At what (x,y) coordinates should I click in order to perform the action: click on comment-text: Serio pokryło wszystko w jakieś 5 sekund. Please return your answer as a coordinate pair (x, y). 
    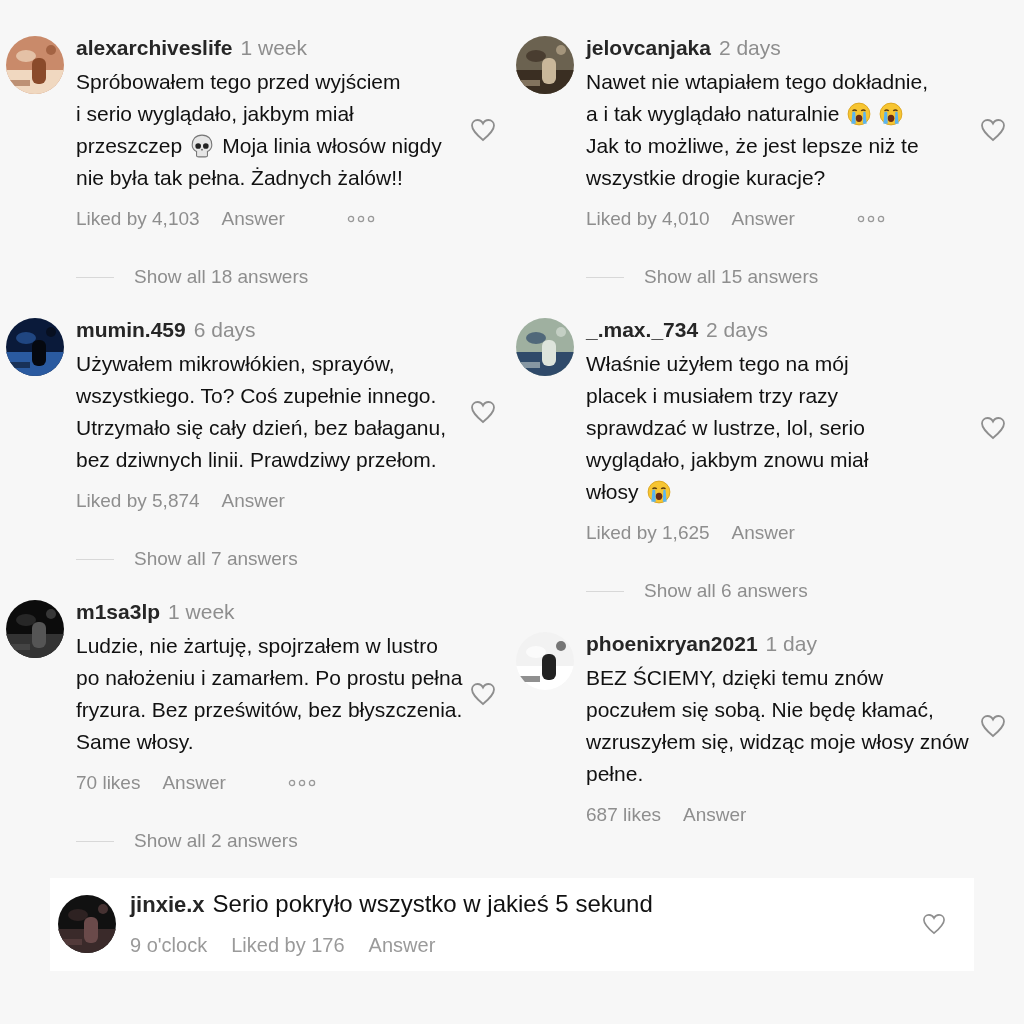
    Looking at the image, I should click on (432, 904).